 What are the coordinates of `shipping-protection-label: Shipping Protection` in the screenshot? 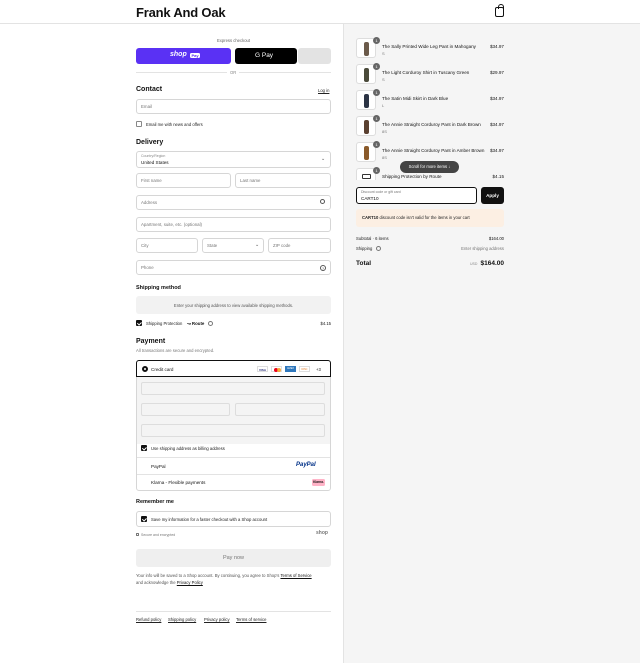 It's located at (164, 323).